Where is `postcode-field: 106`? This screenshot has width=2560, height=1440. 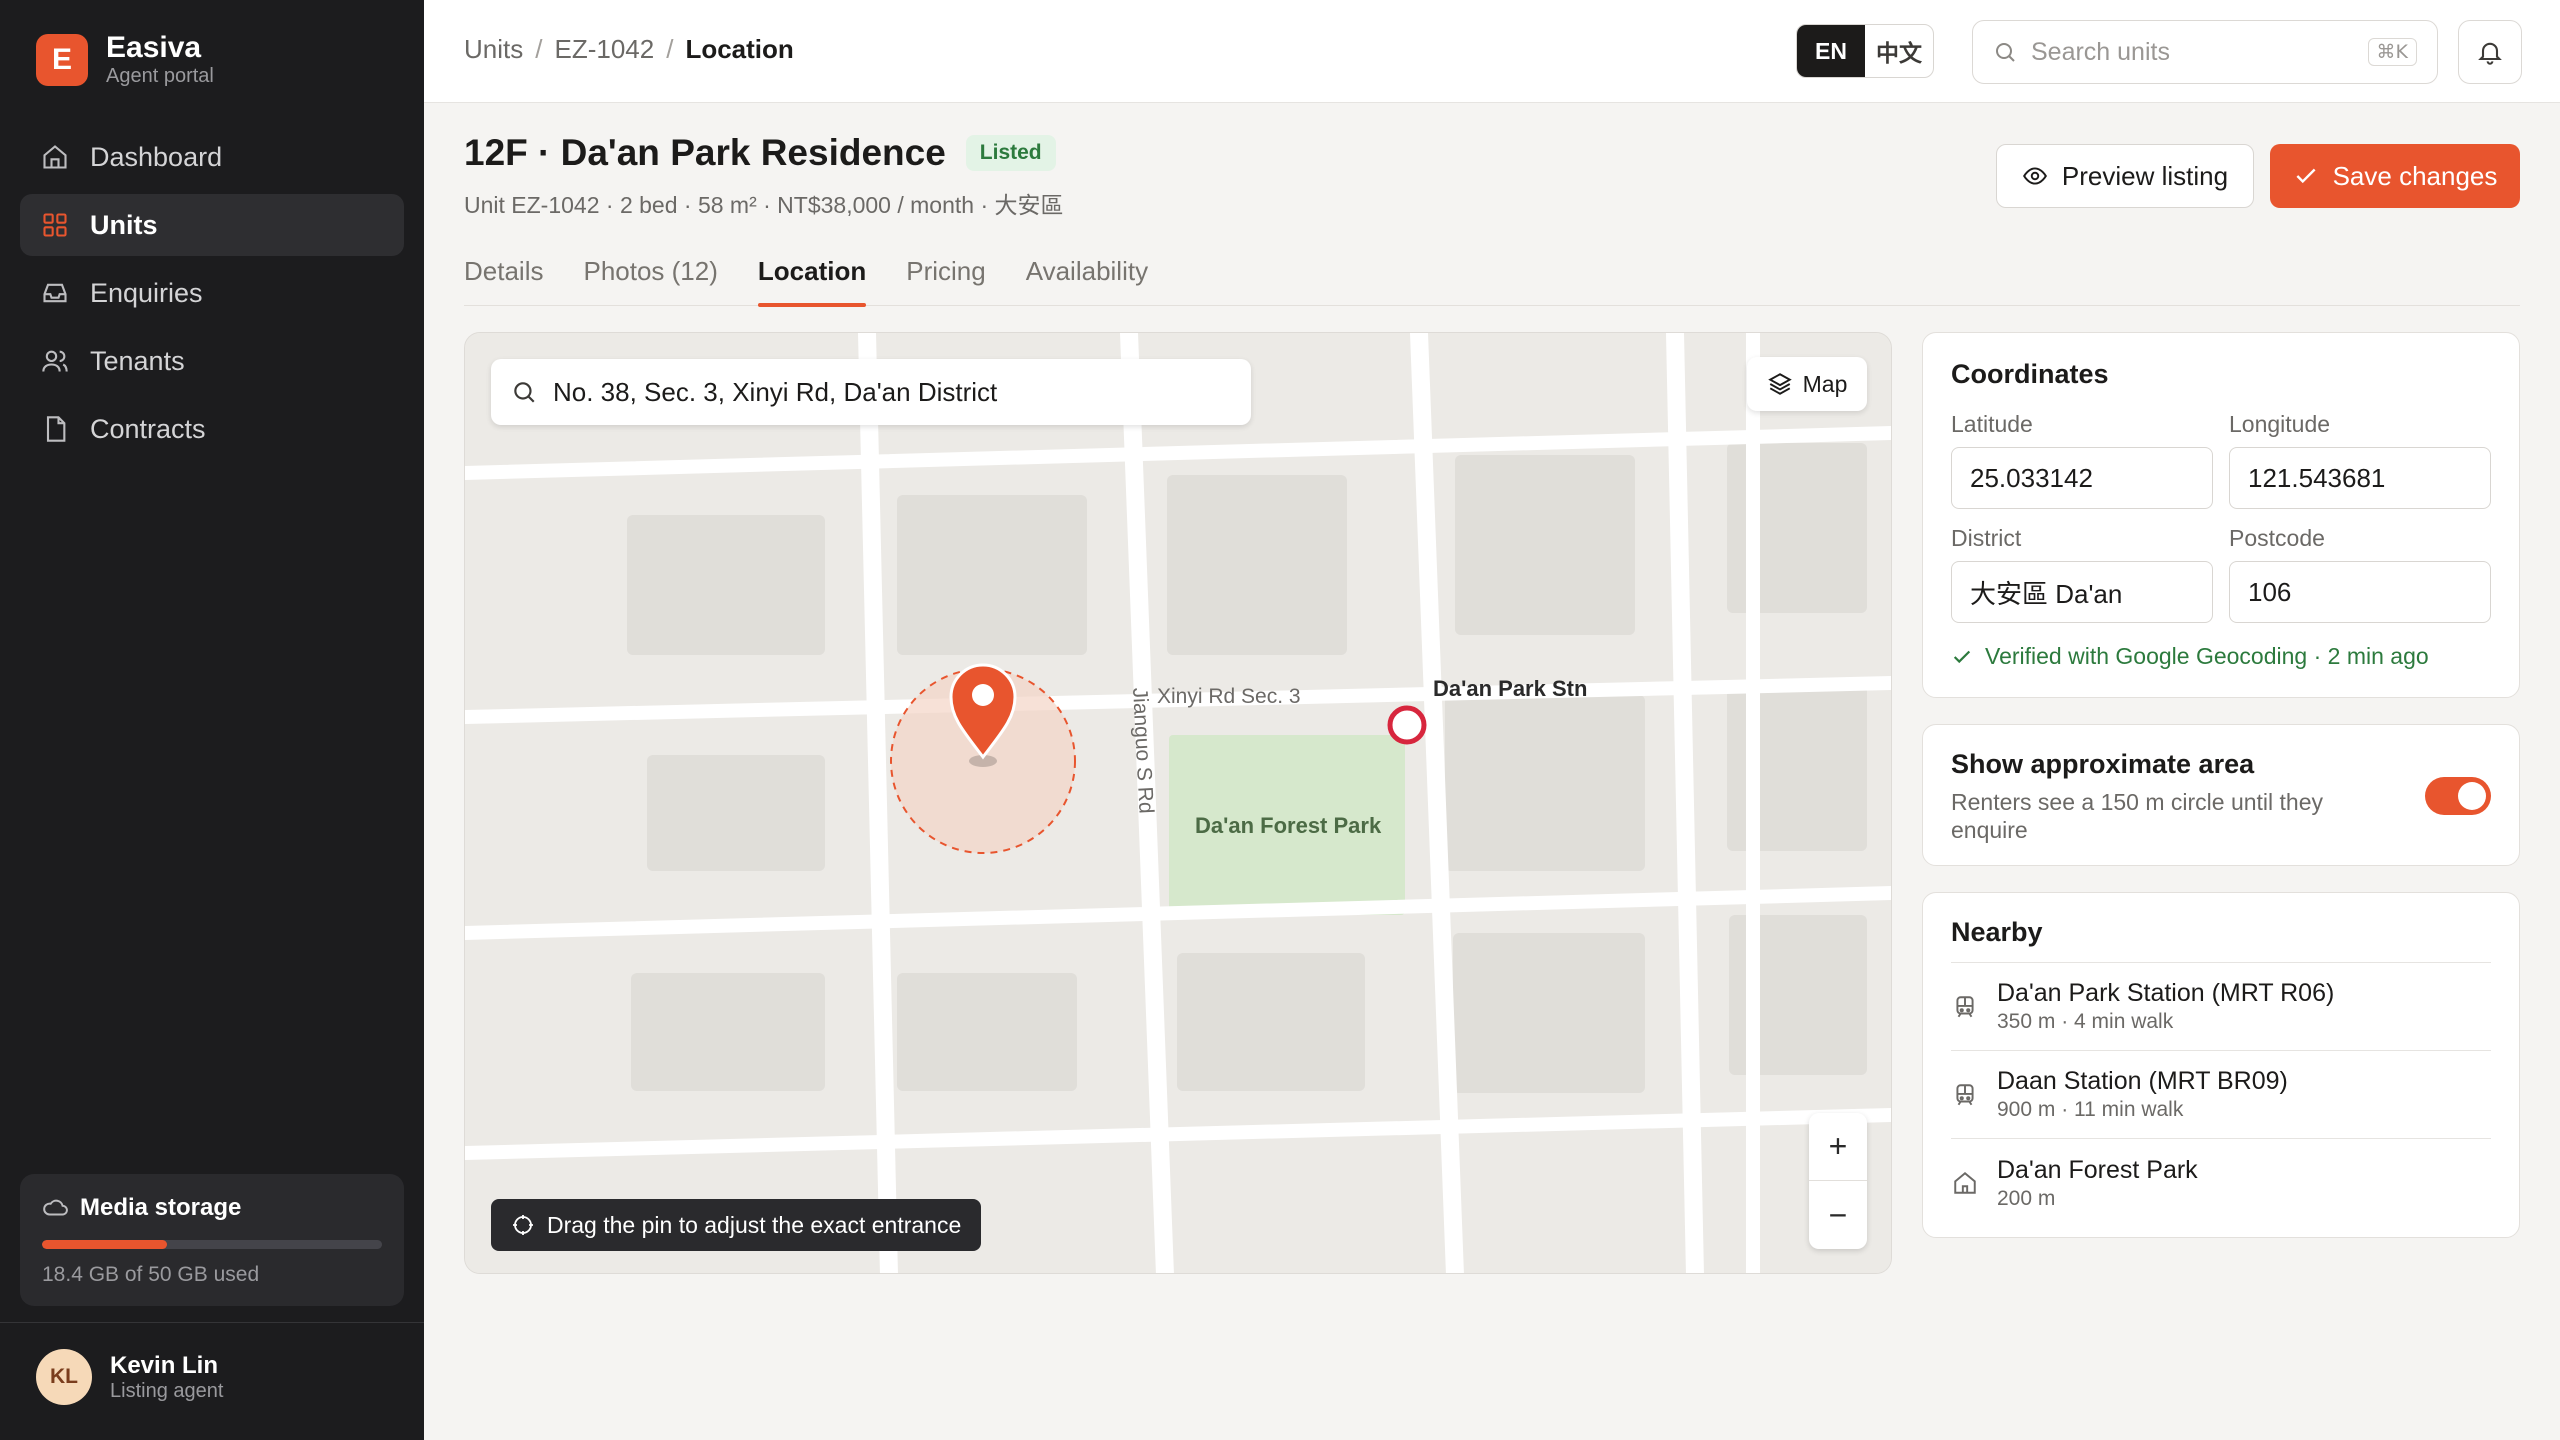 postcode-field: 106 is located at coordinates (2360, 592).